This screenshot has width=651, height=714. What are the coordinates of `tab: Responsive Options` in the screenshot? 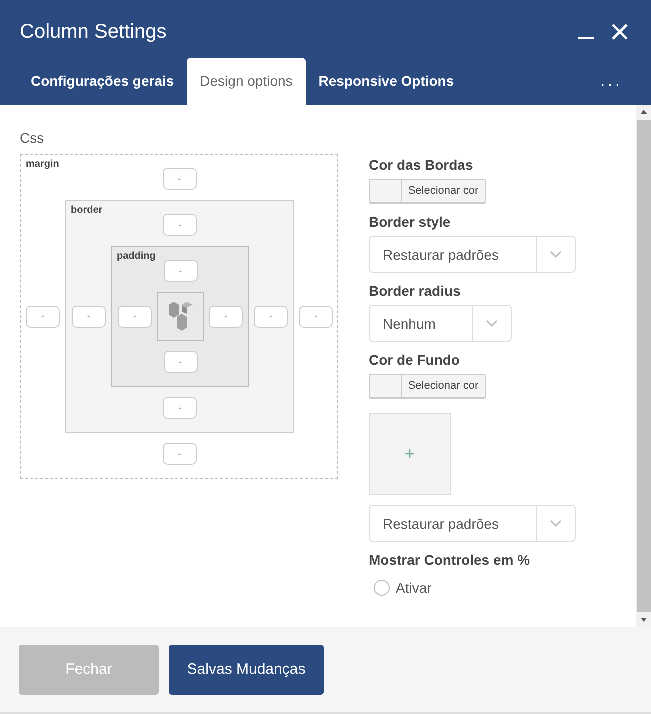 It's located at (387, 81).